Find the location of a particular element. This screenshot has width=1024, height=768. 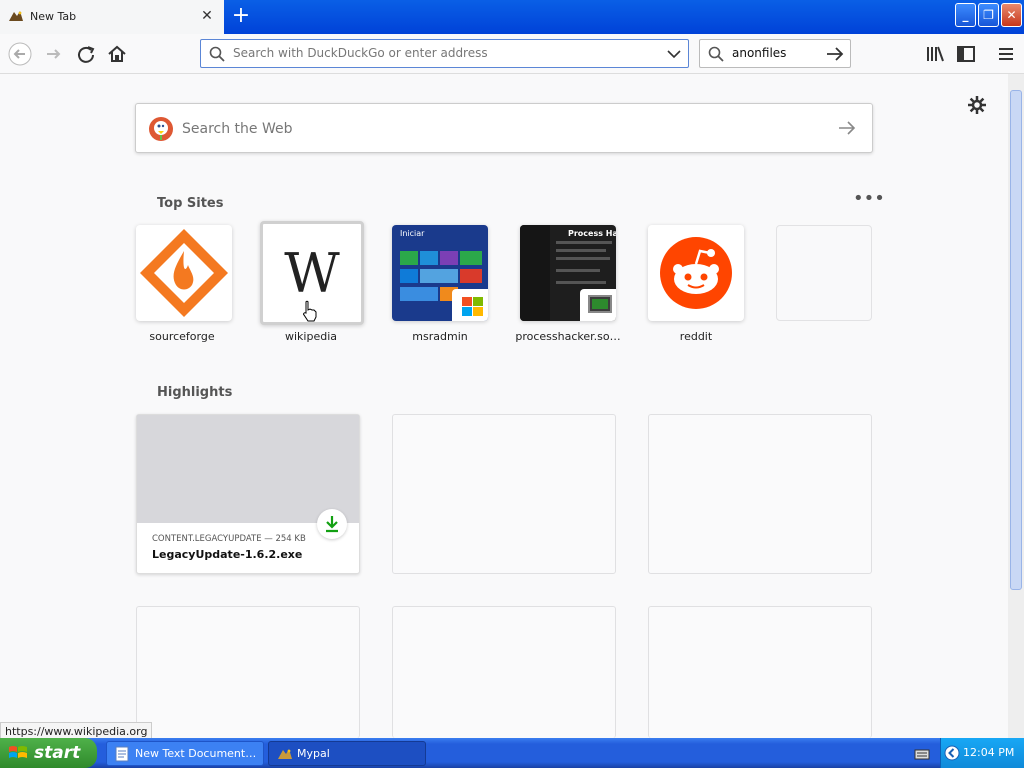

top-site-label: reddit is located at coordinates (696, 336).